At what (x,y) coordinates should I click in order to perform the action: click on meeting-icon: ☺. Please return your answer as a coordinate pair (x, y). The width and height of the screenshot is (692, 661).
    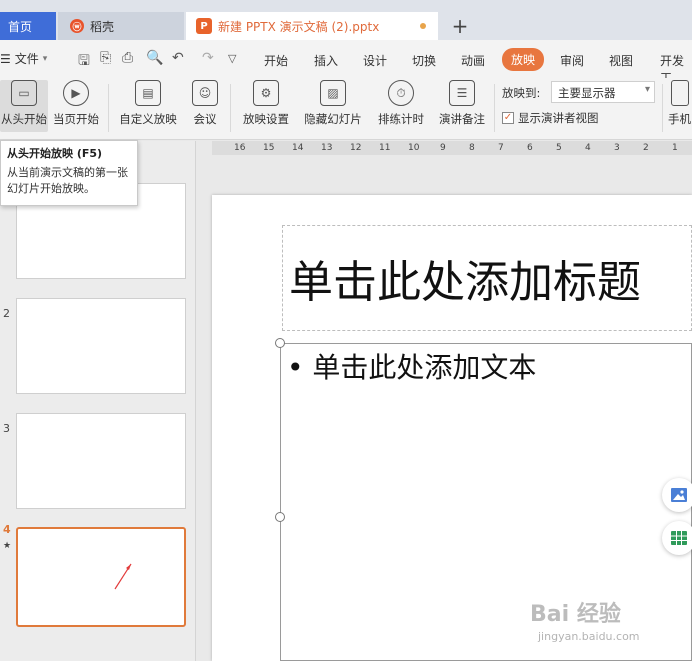
    Looking at the image, I should click on (205, 93).